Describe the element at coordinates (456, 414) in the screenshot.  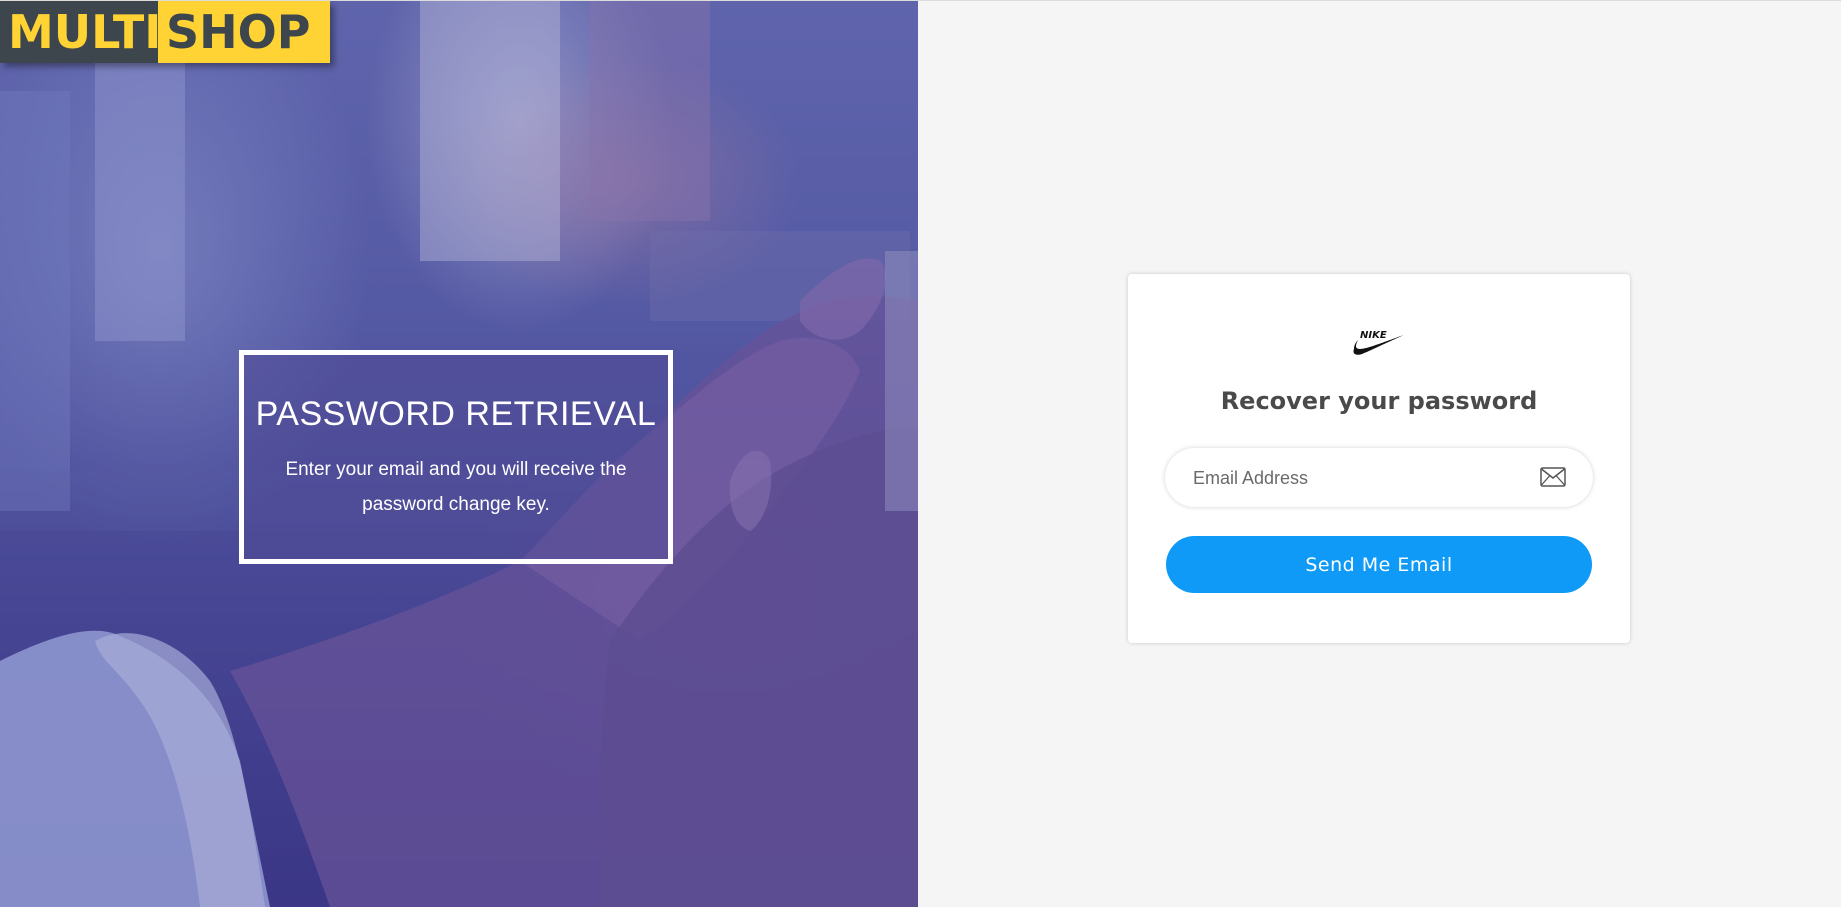
I see `hero-title: PASSWORD RETRIEVAL` at that location.